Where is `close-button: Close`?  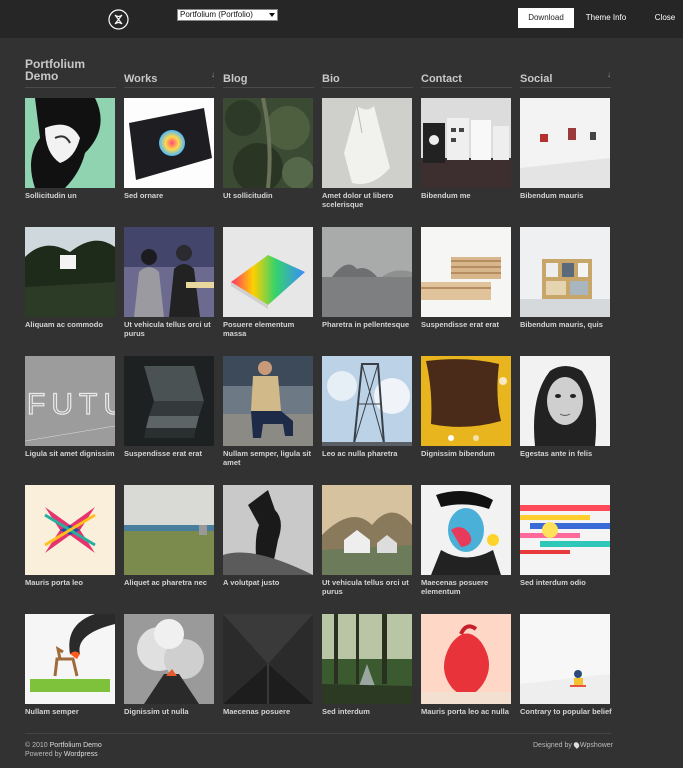 close-button: Close is located at coordinates (665, 18).